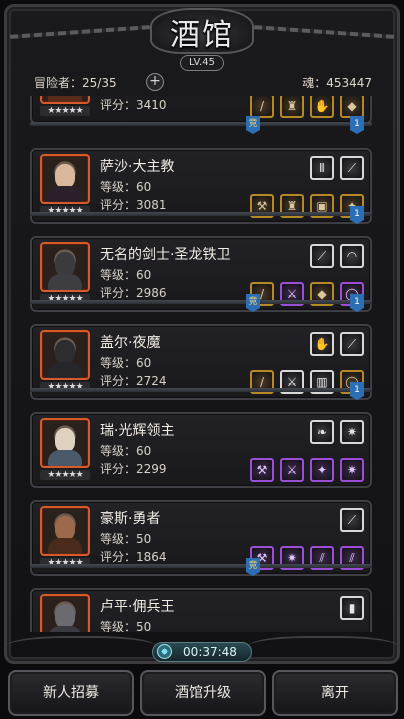  What do you see at coordinates (292, 107) in the screenshot?
I see `helmet-icon: ♜` at bounding box center [292, 107].